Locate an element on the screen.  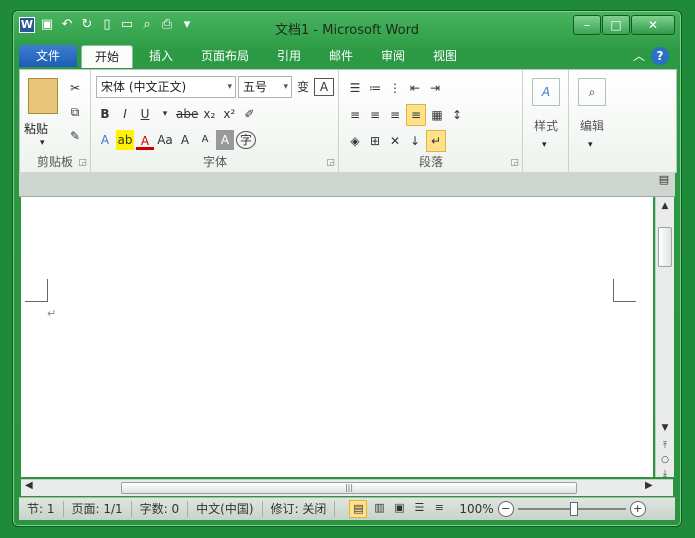
grow-font-button: A is located at coordinates (185, 140).